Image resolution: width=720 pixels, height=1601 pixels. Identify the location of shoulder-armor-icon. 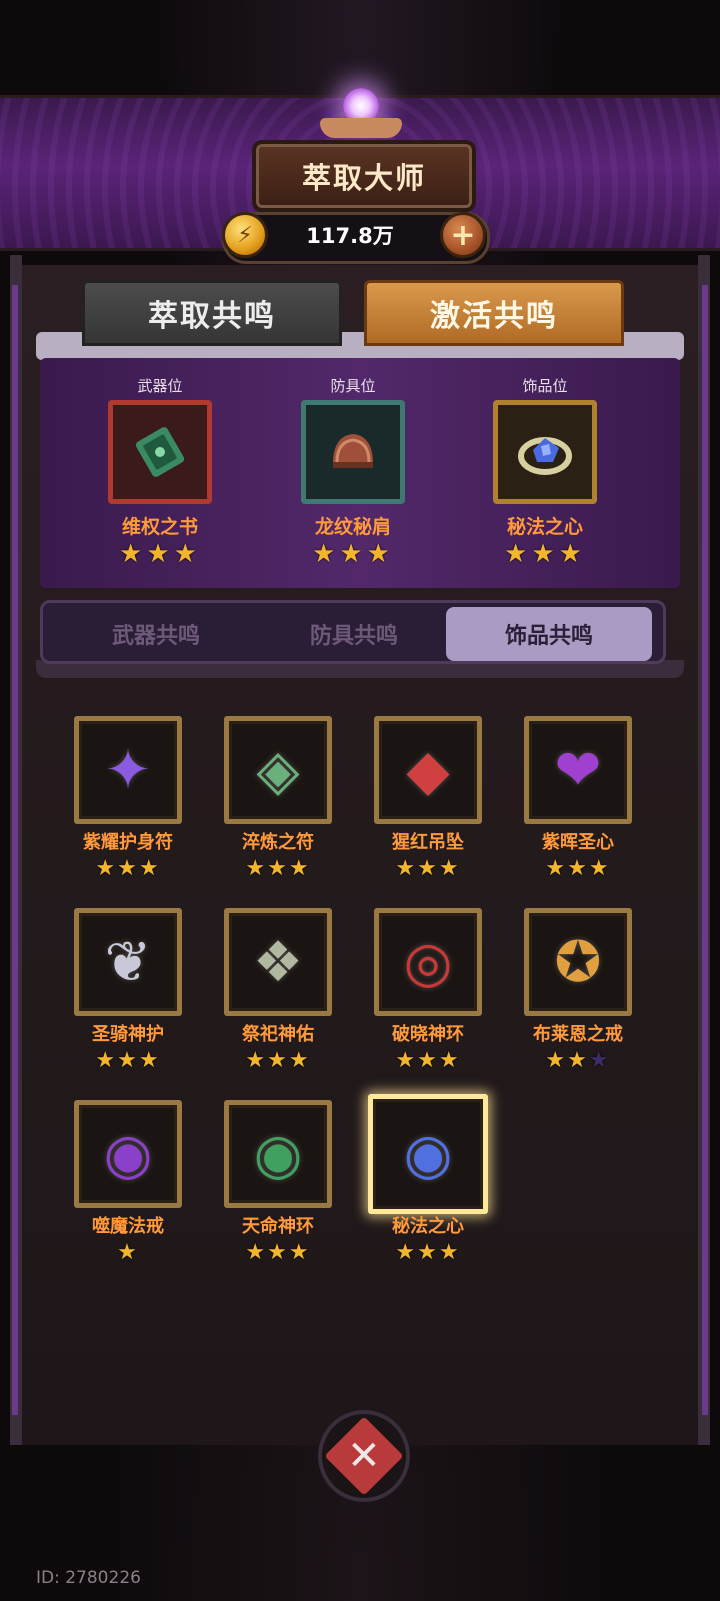
(353, 451).